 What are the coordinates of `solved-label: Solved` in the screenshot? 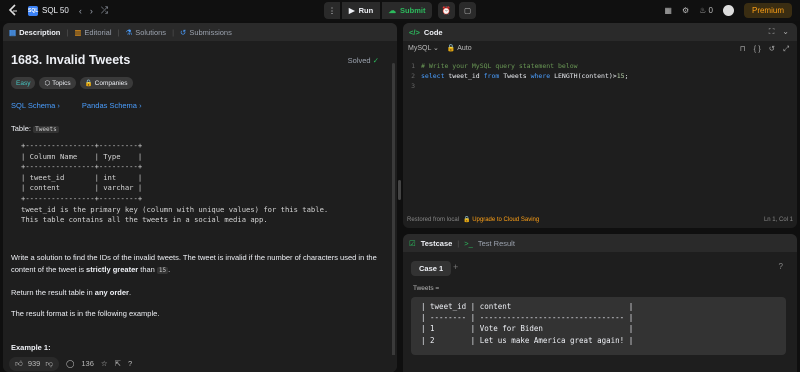 It's located at (359, 60).